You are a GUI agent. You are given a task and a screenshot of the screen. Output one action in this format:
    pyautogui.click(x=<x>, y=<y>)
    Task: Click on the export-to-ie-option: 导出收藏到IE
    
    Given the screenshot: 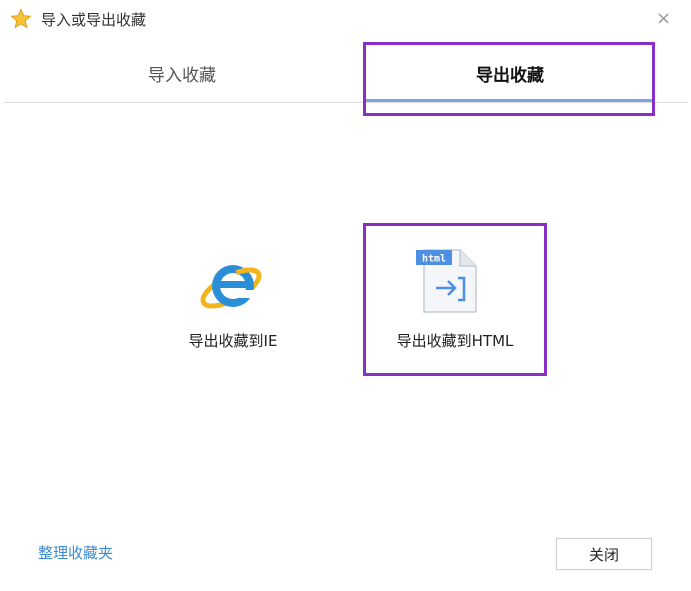 What is the action you would take?
    pyautogui.click(x=233, y=300)
    